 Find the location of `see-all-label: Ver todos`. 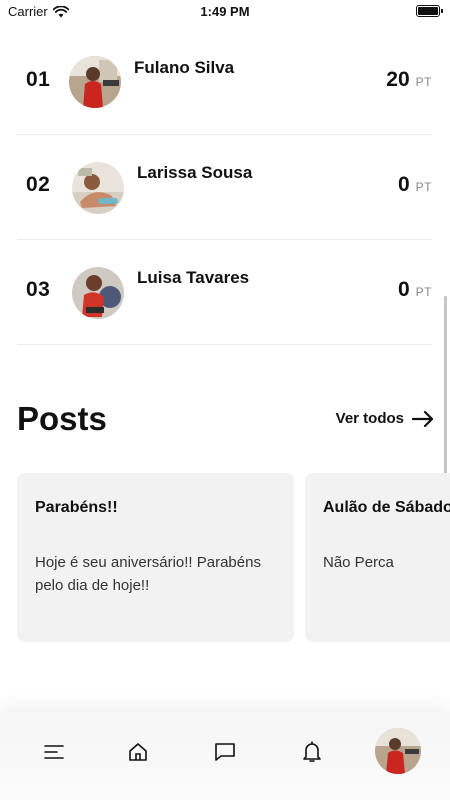

see-all-label: Ver todos is located at coordinates (369, 418).